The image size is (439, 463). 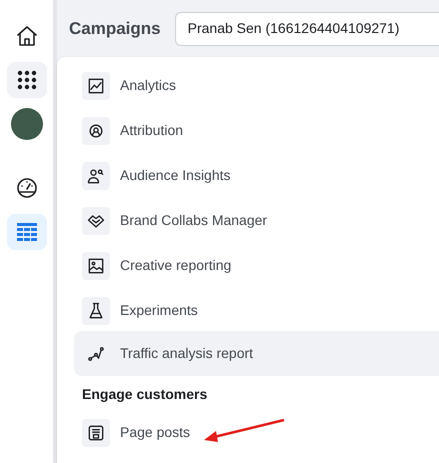 I want to click on grid-icon, so click(x=26, y=80).